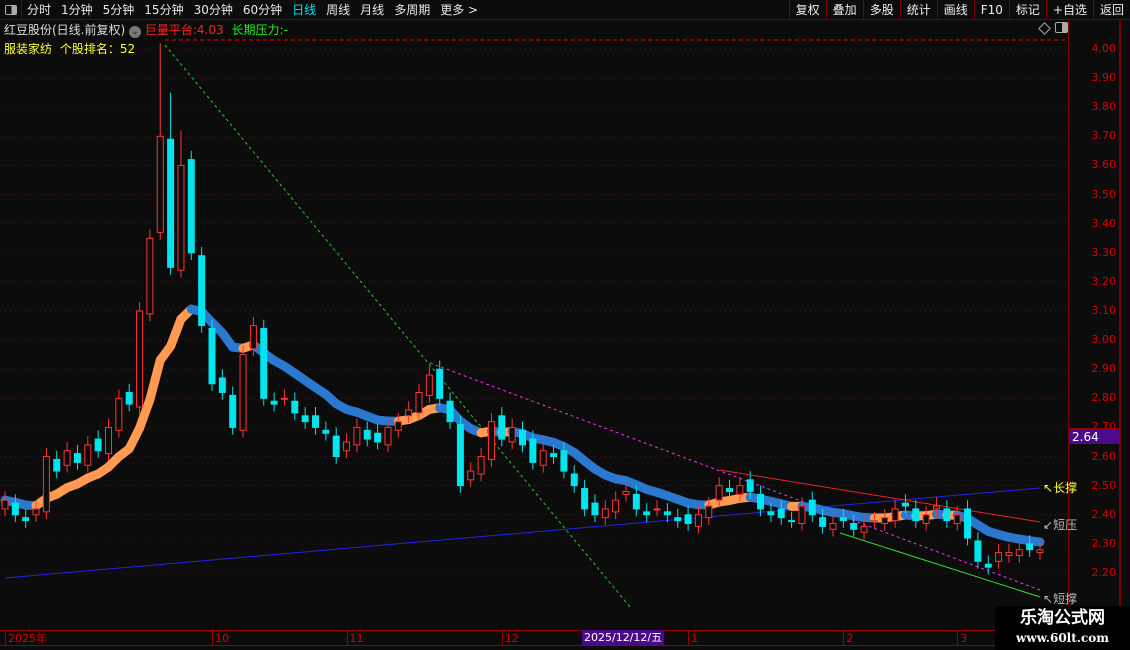 The height and width of the screenshot is (650, 1130). What do you see at coordinates (844, 10) in the screenshot?
I see `toolbar-button-1: 叠加` at bounding box center [844, 10].